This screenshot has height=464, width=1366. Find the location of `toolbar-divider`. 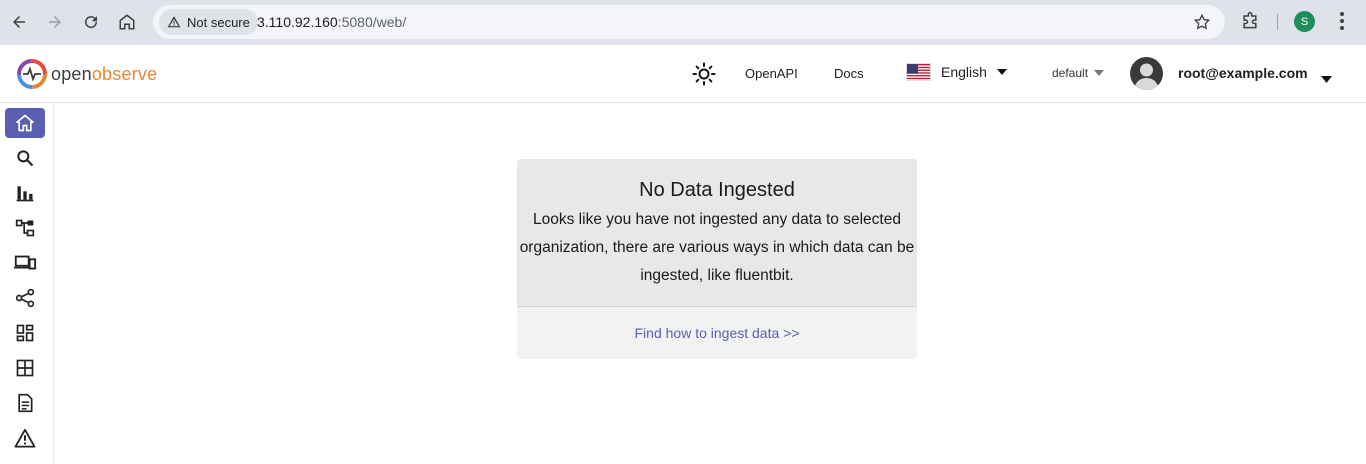

toolbar-divider is located at coordinates (1277, 22).